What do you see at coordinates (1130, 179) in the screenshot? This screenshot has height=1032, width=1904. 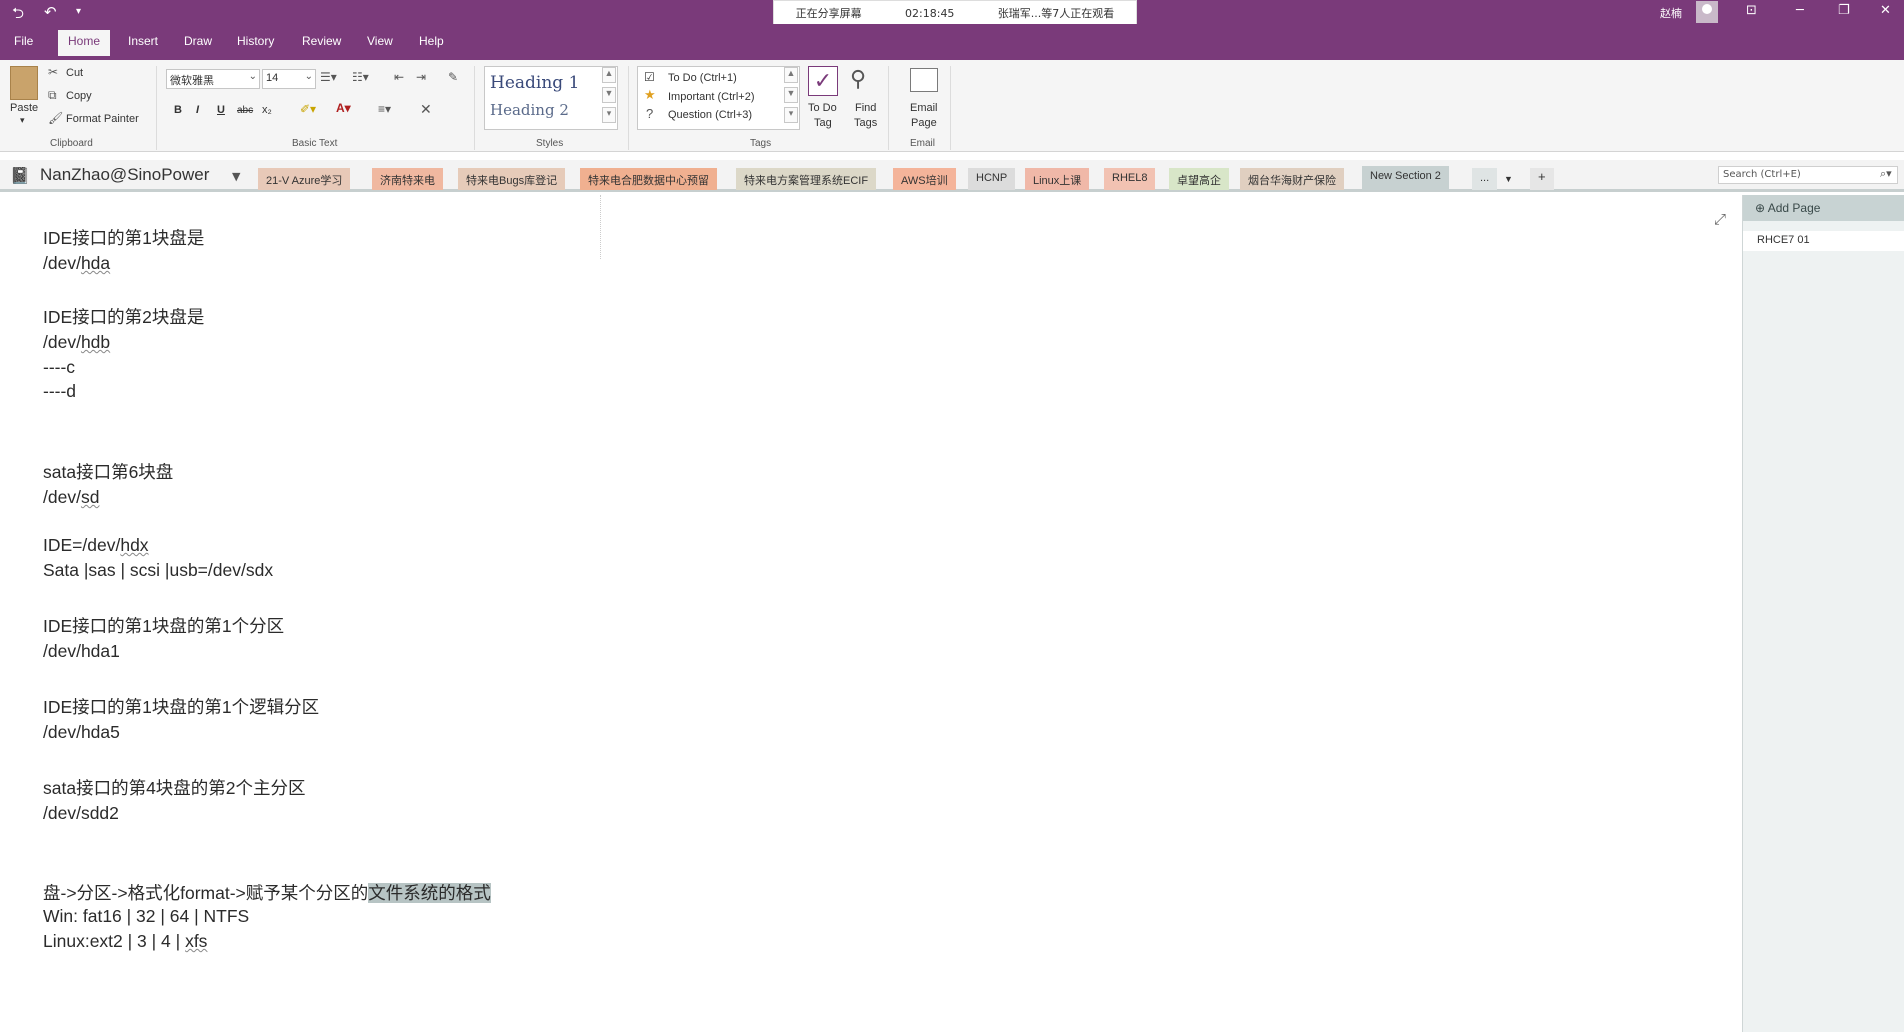 I see `section-tab: RHEL8` at bounding box center [1130, 179].